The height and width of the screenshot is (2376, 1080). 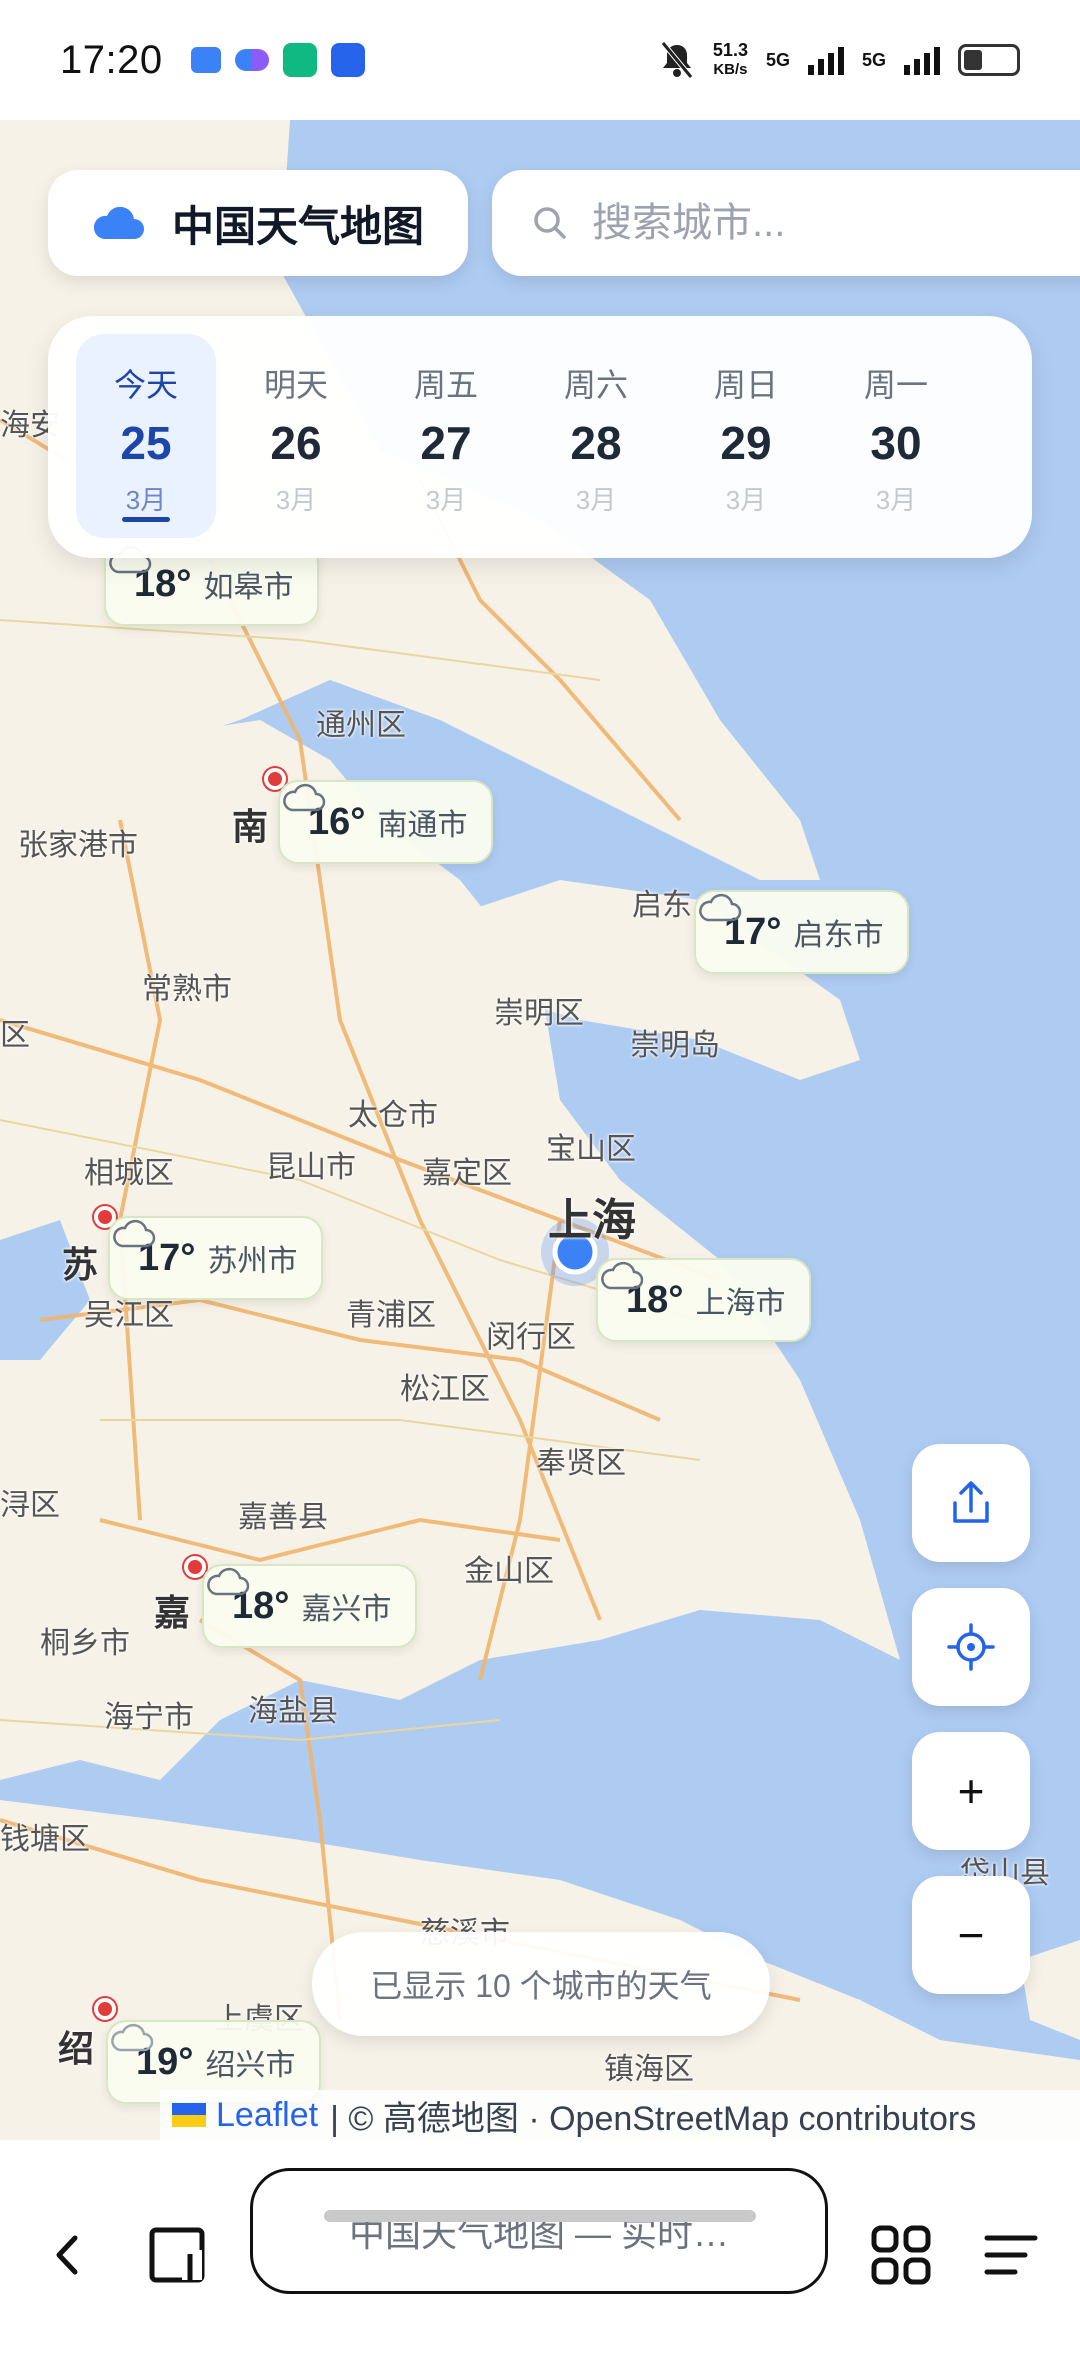 I want to click on map-label-zhangjiagang: 张家港市, so click(x=78, y=845).